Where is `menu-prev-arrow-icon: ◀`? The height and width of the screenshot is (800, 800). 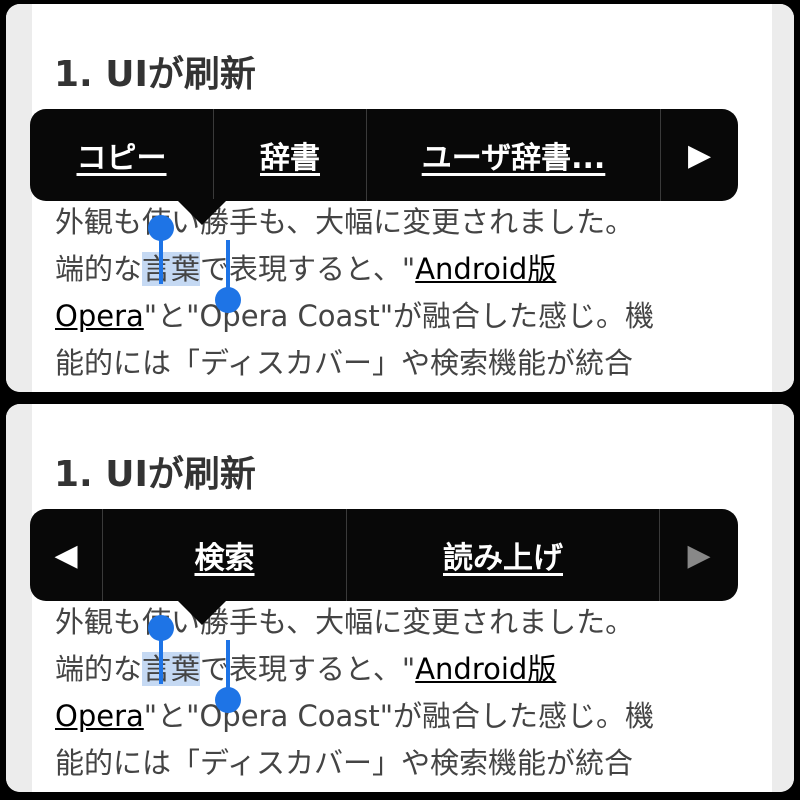 menu-prev-arrow-icon: ◀ is located at coordinates (66, 555).